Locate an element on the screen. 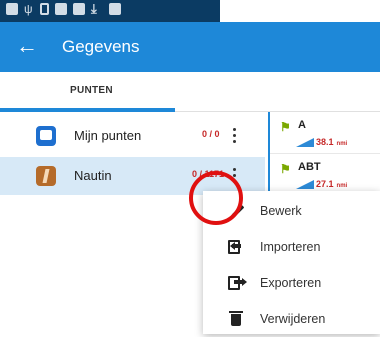 The width and height of the screenshot is (380, 337). waypoint-name: A is located at coordinates (302, 125).